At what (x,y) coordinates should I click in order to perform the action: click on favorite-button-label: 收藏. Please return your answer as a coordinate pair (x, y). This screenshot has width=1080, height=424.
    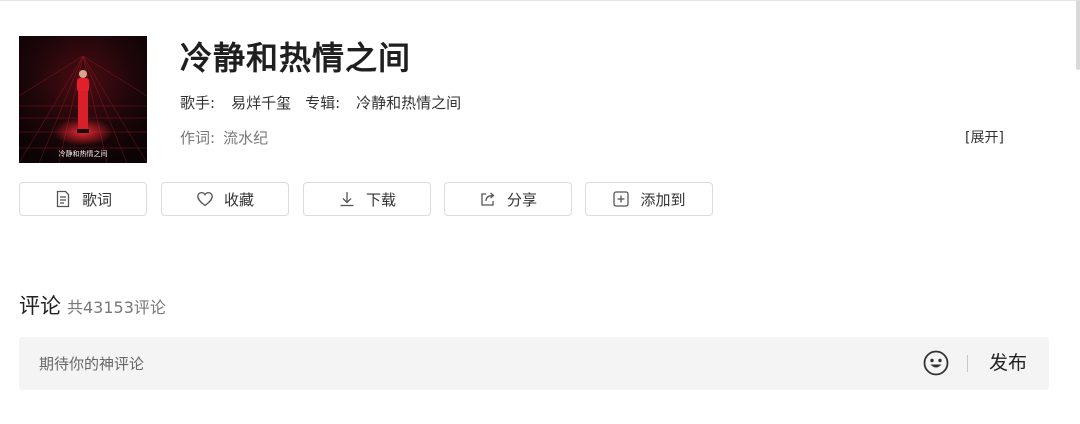
    Looking at the image, I should click on (238, 199).